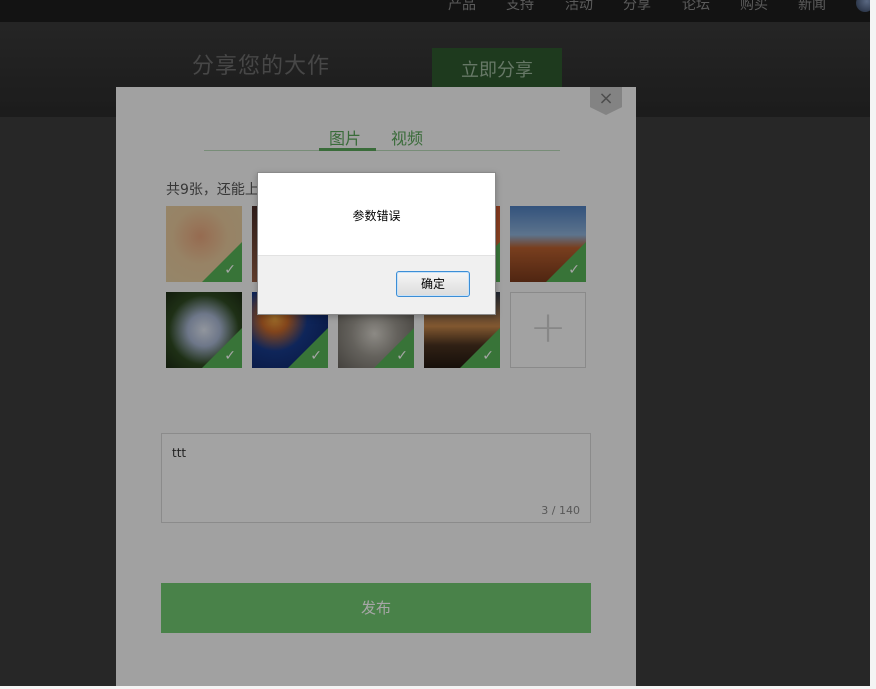 This screenshot has width=876, height=689. Describe the element at coordinates (376, 284) in the screenshot. I see `alert-footer: 确定` at that location.